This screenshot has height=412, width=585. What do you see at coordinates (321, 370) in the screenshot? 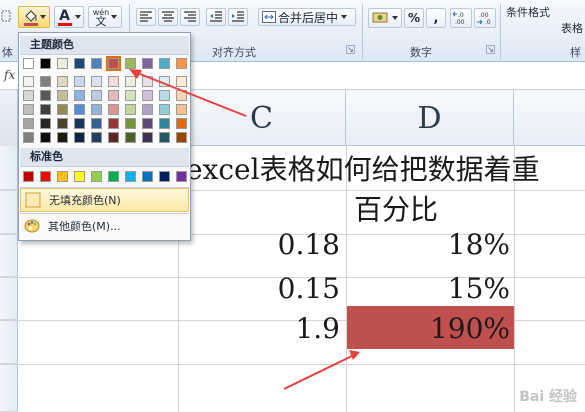
I see `arrow-to-cell` at bounding box center [321, 370].